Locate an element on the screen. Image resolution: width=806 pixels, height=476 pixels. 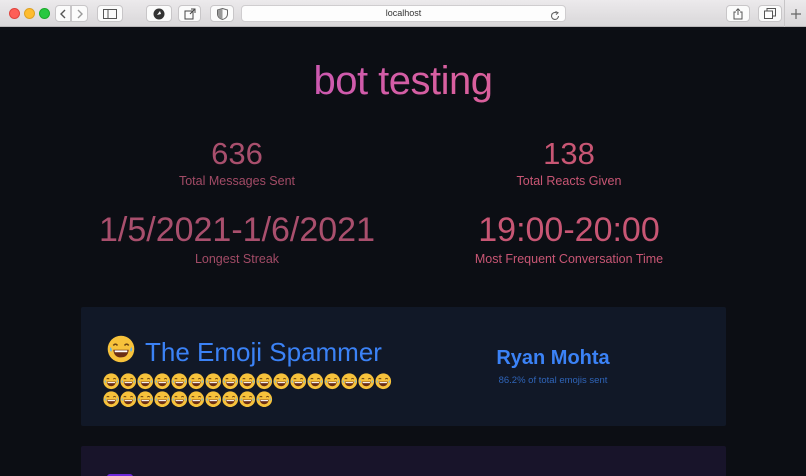
card-title: The Emoji Spammer is located at coordinates (244, 352).